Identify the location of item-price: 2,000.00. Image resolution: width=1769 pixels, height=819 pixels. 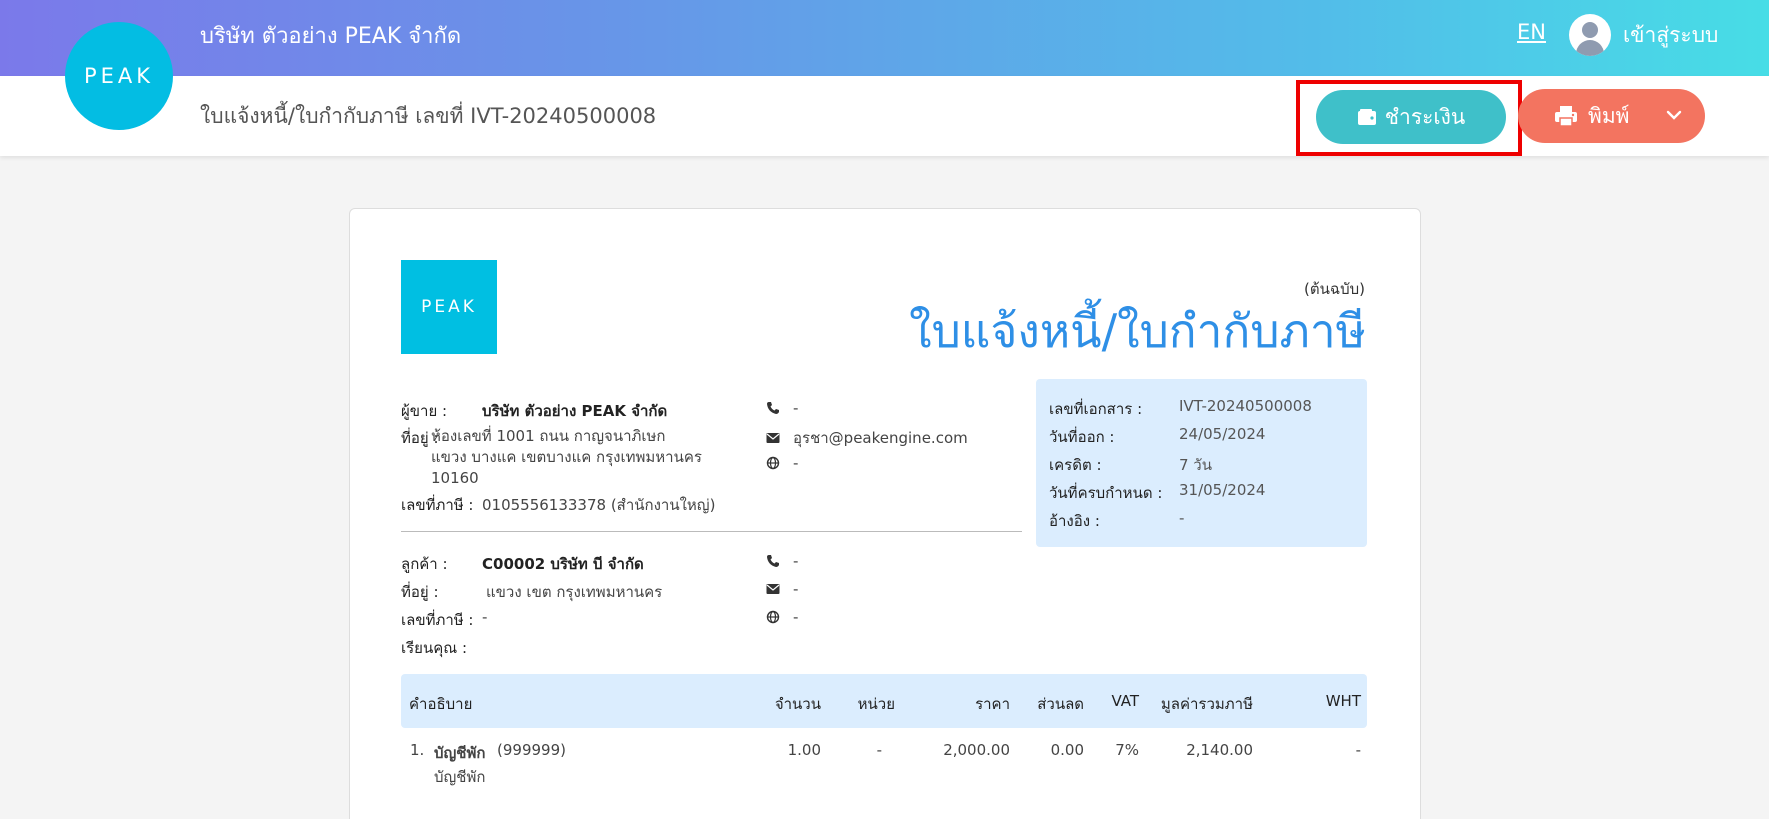
(976, 750).